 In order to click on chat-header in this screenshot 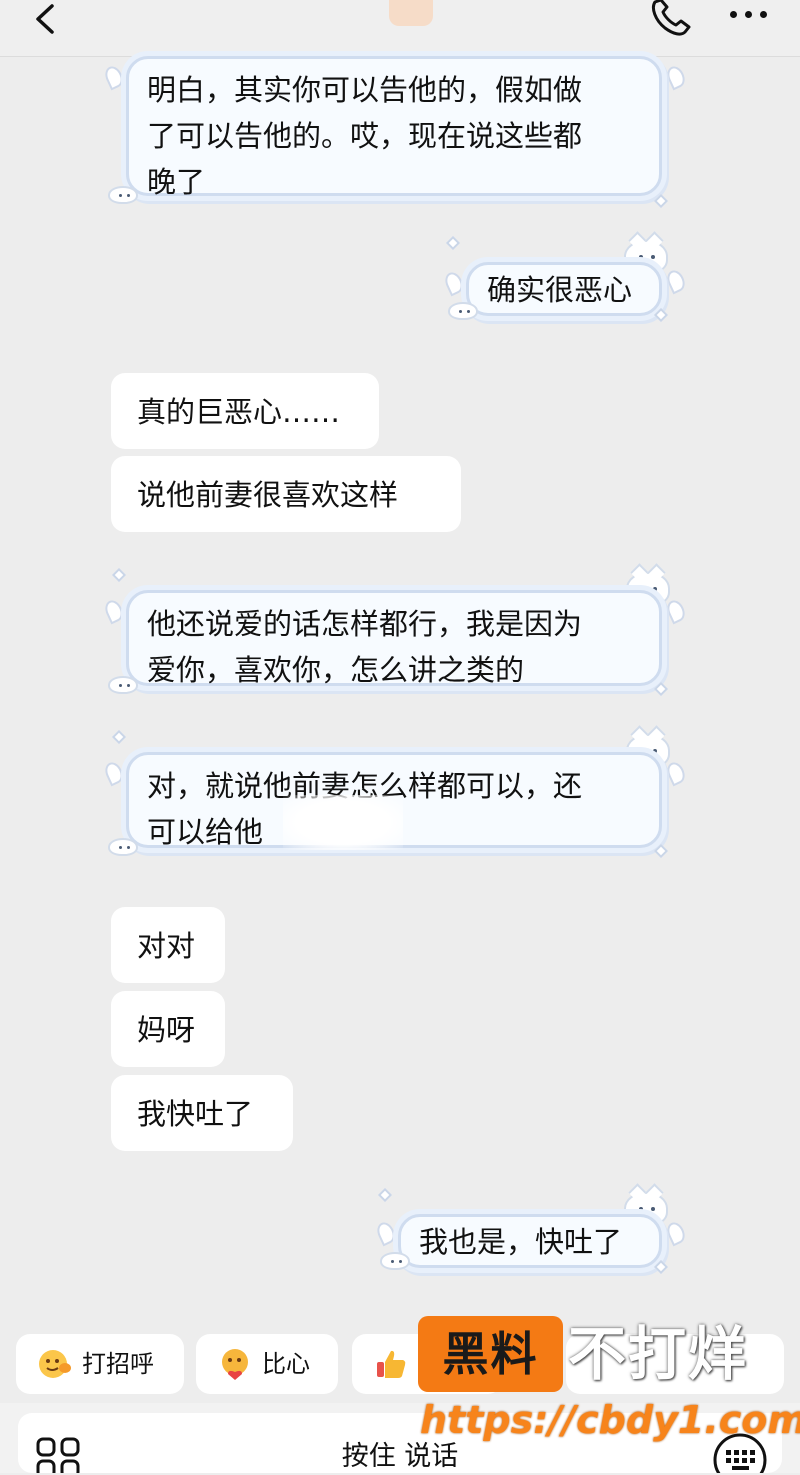, I will do `click(400, 28)`.